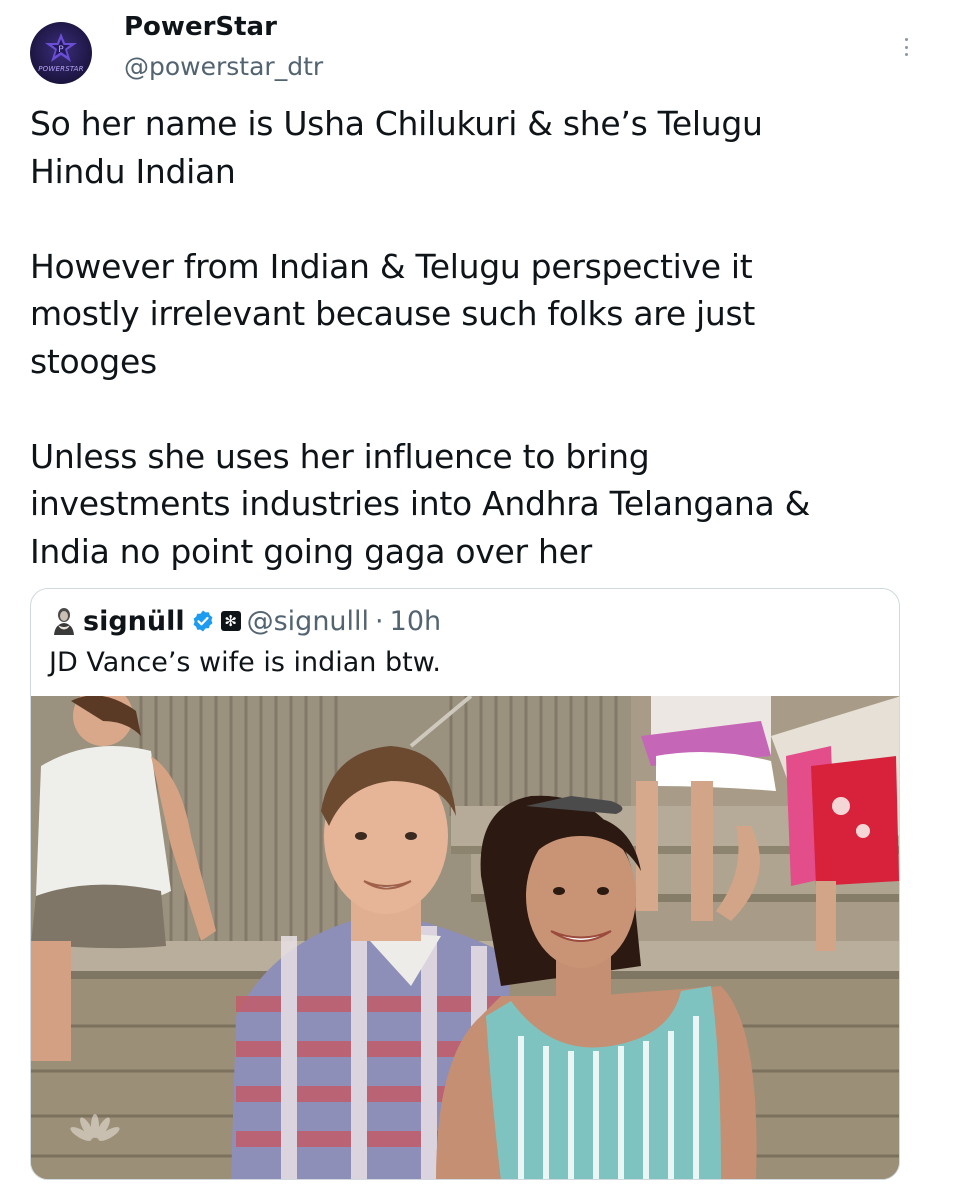 This screenshot has height=1200, width=953. What do you see at coordinates (200, 27) in the screenshot?
I see `author-display-name: PowerStar` at bounding box center [200, 27].